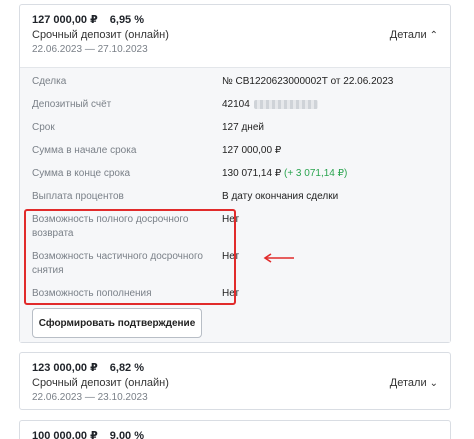 This screenshot has height=439, width=474. Describe the element at coordinates (308, 81) in the screenshot. I see `detail-value: № СВ1220623000002Т от 22.06.2023` at that location.